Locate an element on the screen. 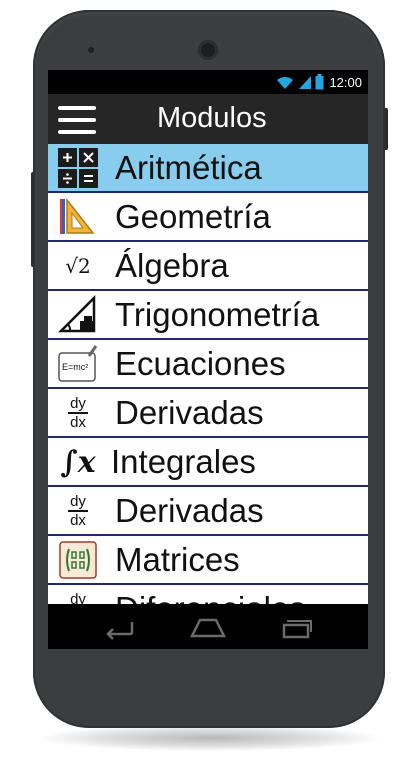 The width and height of the screenshot is (420, 758). right-triangle-angle-icon is located at coordinates (78, 315).